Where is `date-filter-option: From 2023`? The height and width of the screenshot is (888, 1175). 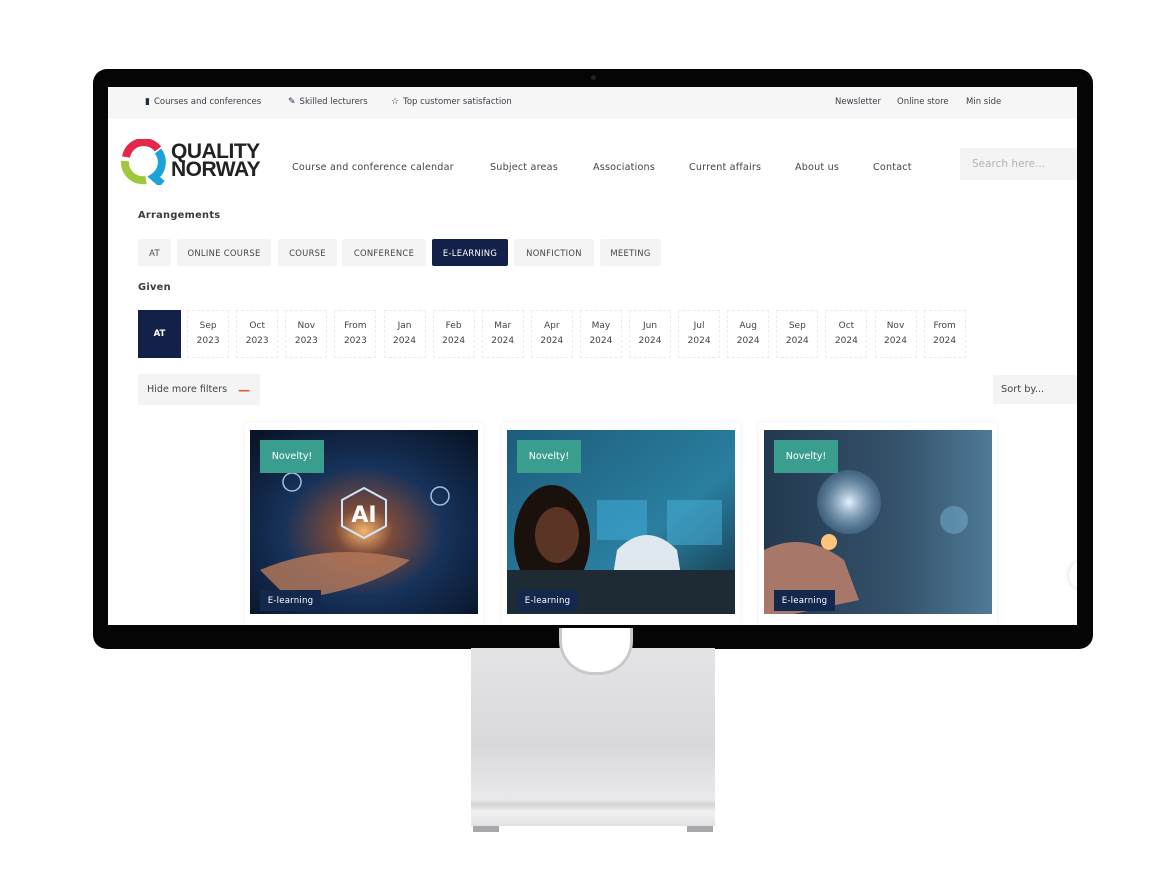 date-filter-option: From 2023 is located at coordinates (355, 334).